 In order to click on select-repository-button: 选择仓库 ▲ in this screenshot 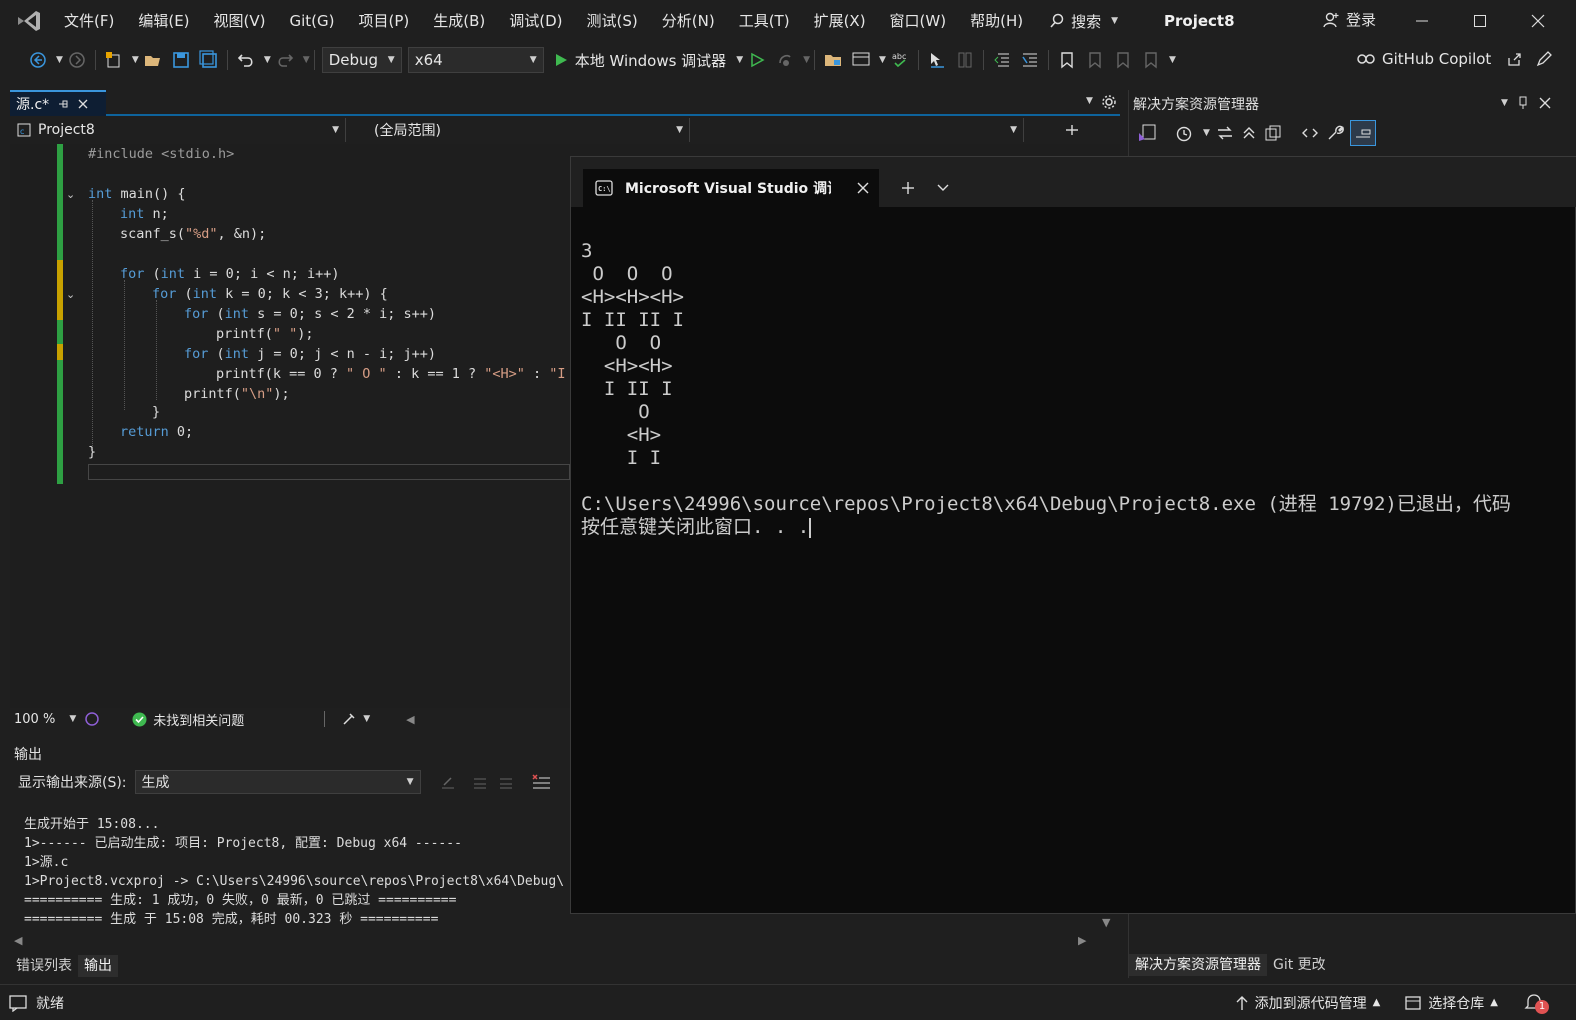, I will do `click(1451, 1003)`.